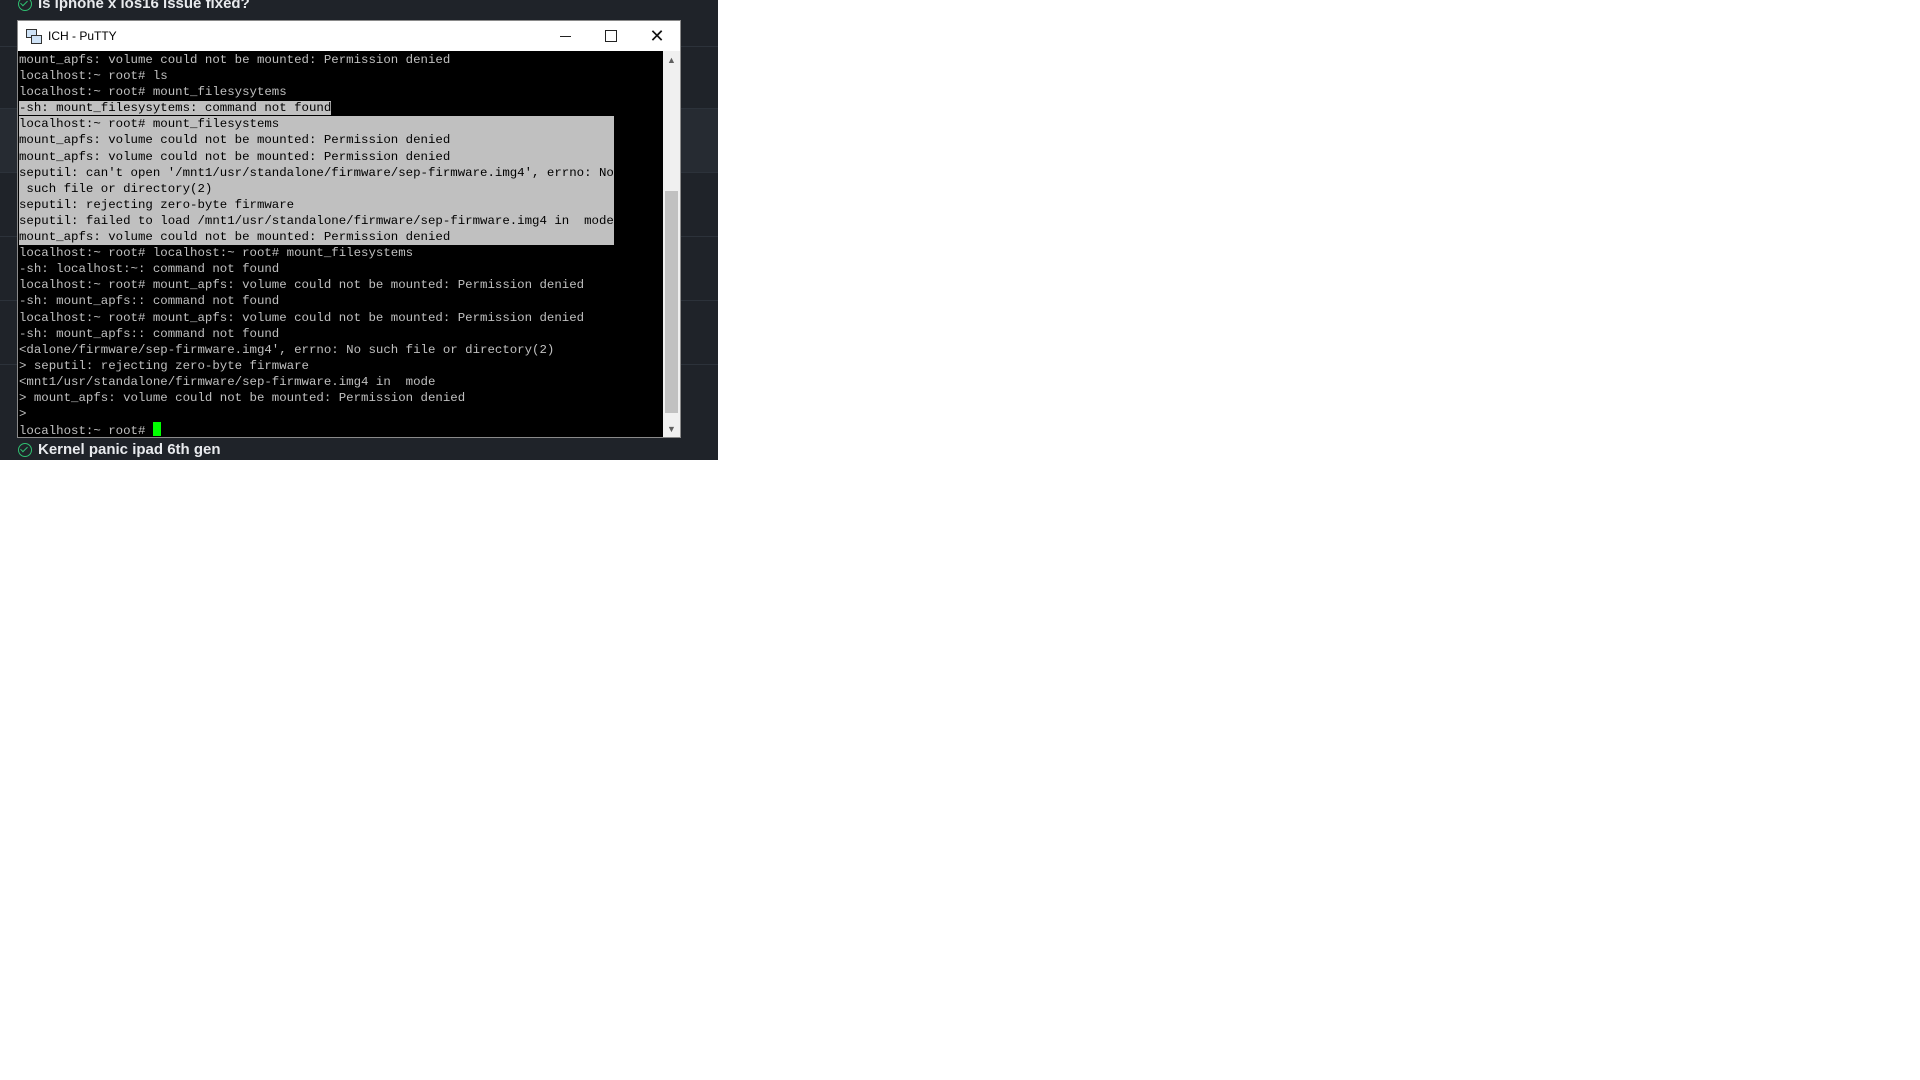  What do you see at coordinates (34, 36) in the screenshot?
I see `putty-icon` at bounding box center [34, 36].